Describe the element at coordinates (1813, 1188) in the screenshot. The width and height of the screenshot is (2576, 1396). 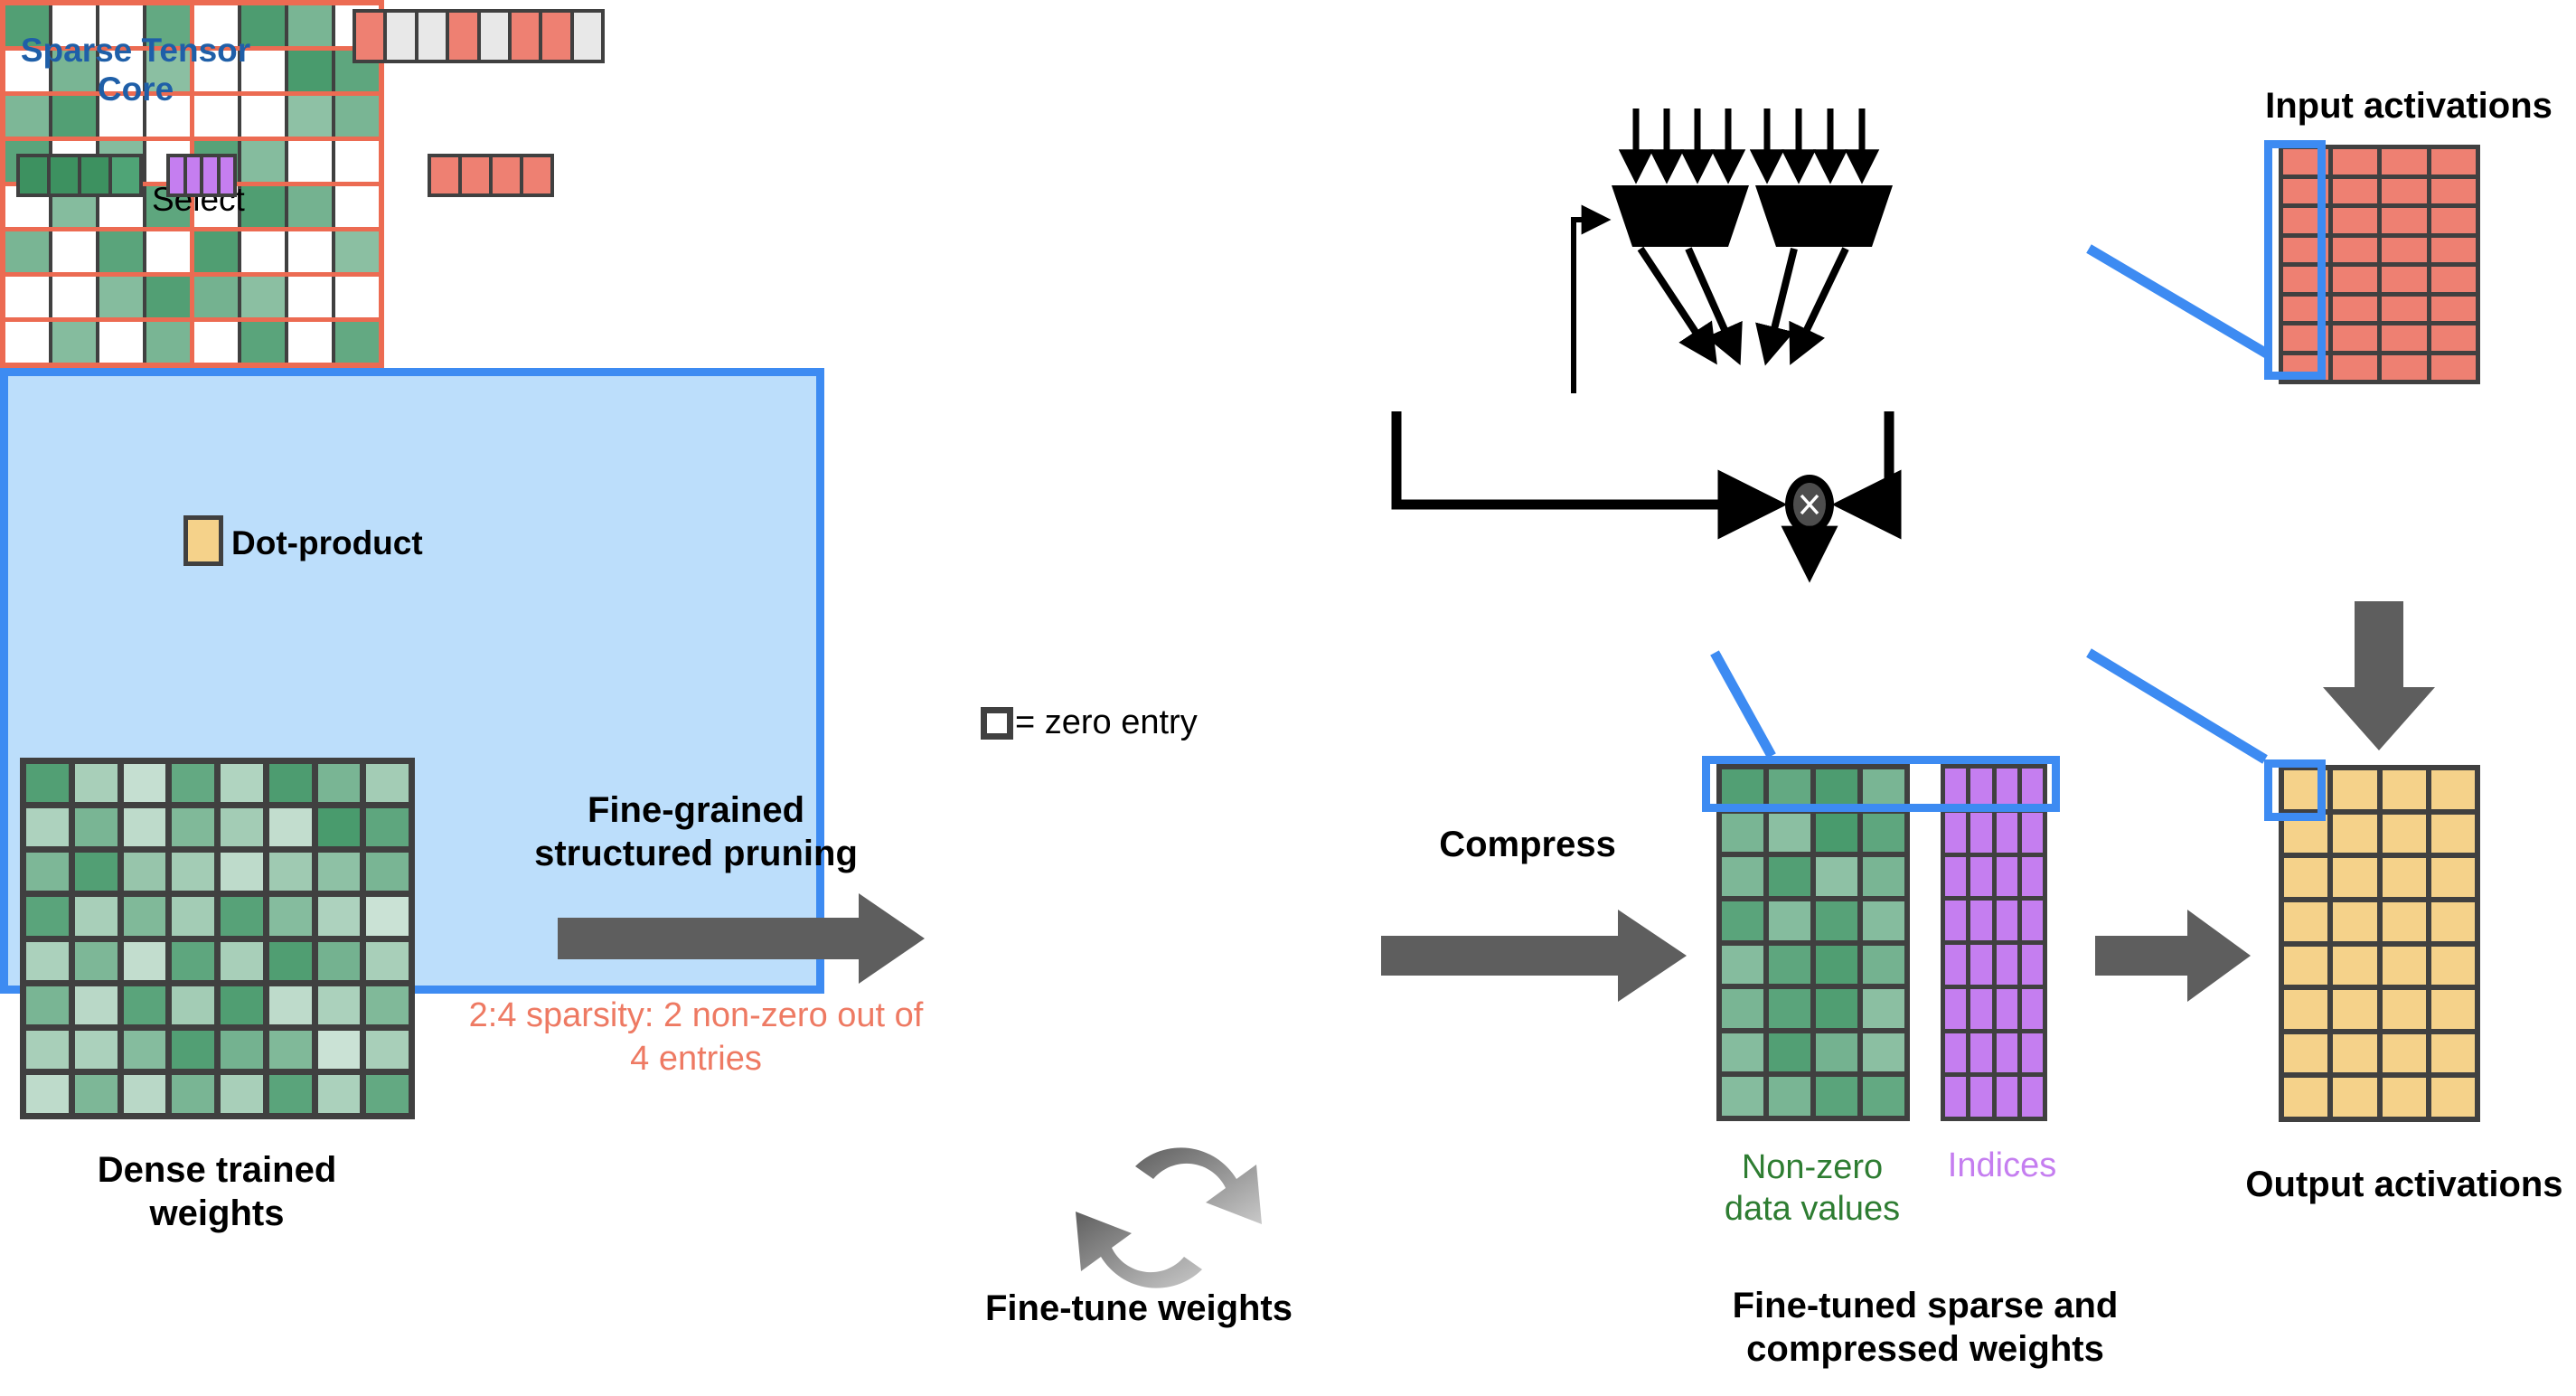
I see `non-zero-values-label: Non-zero data values` at that location.